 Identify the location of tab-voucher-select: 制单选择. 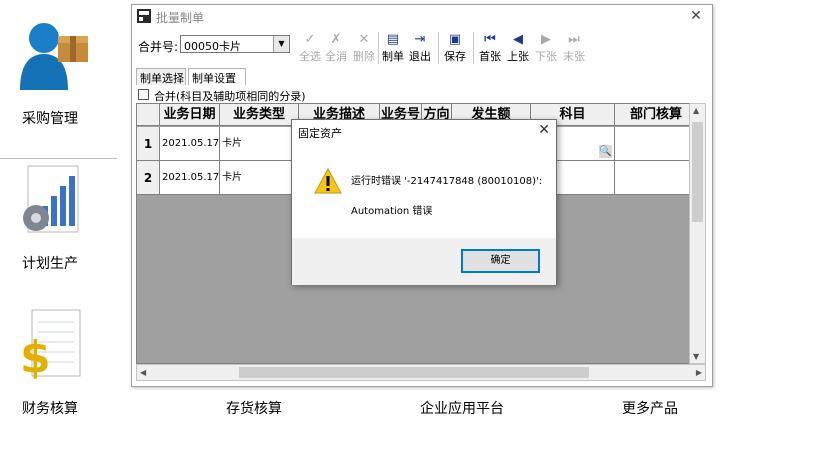
(161, 76).